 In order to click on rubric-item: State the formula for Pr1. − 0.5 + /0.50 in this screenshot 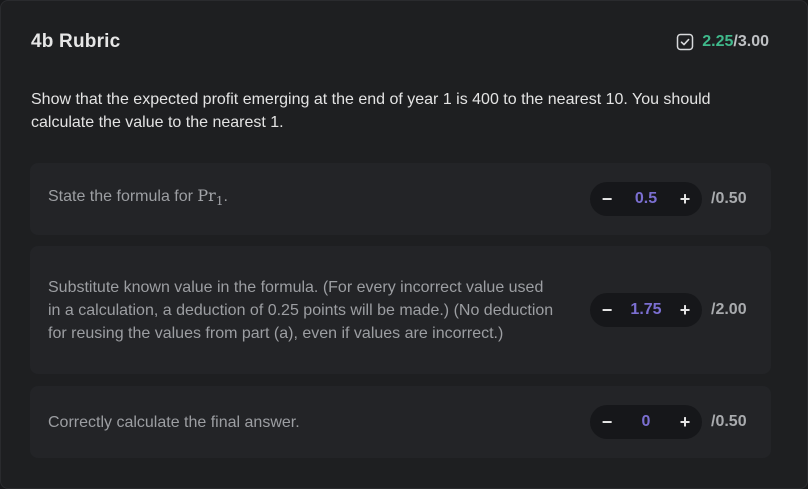, I will do `click(400, 199)`.